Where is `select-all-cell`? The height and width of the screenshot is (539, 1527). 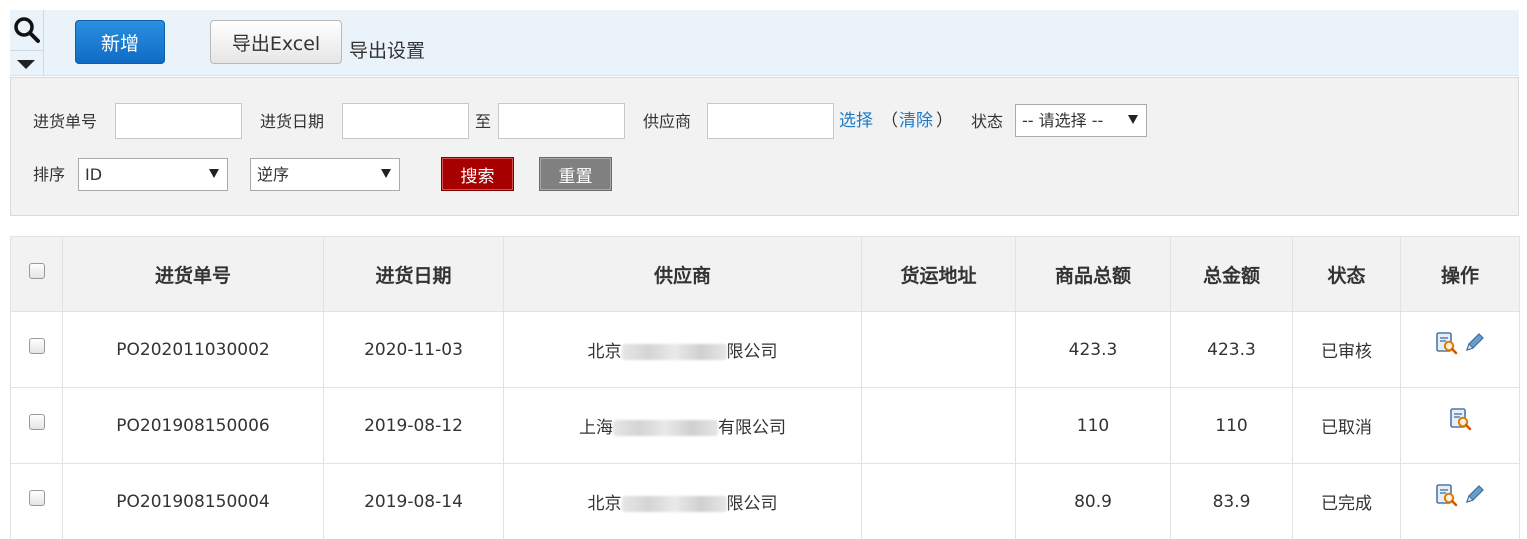
select-all-cell is located at coordinates (36, 274).